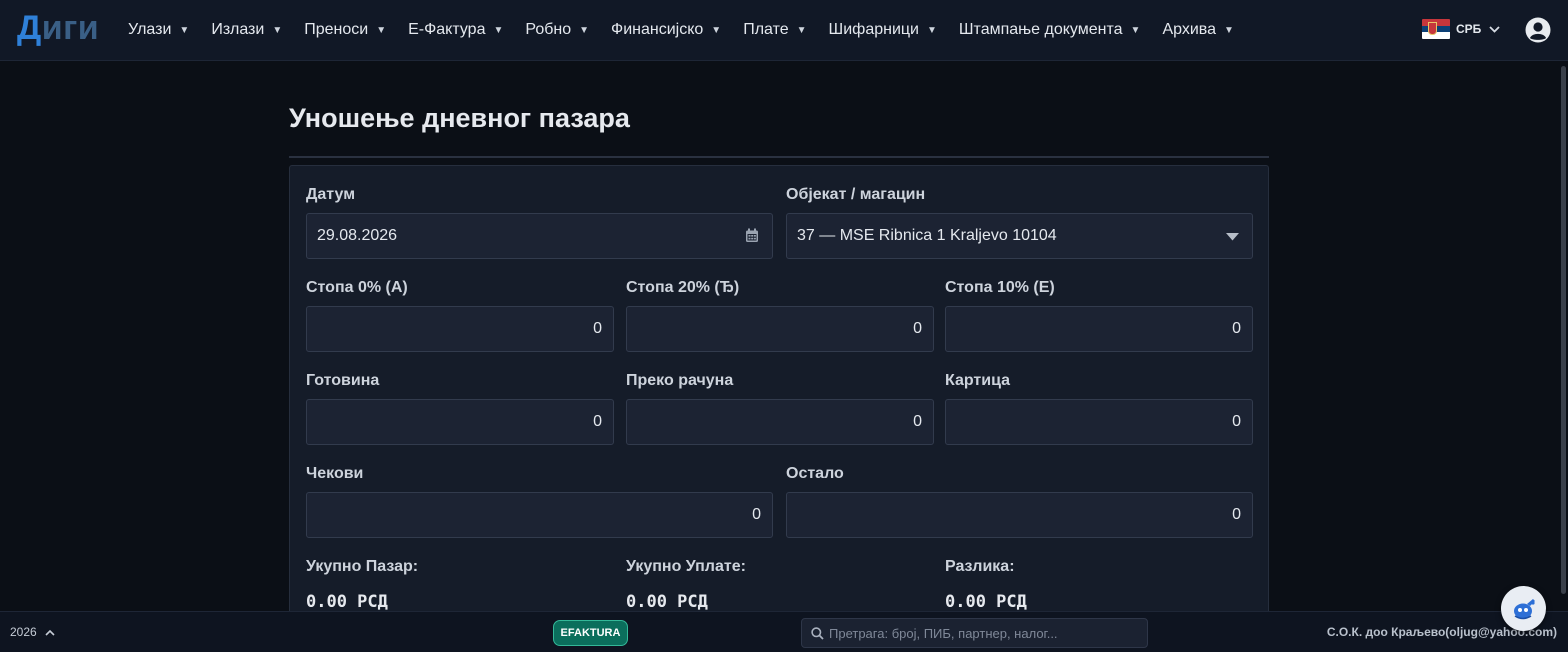  Describe the element at coordinates (23, 632) in the screenshot. I see `year-label: 2026` at that location.